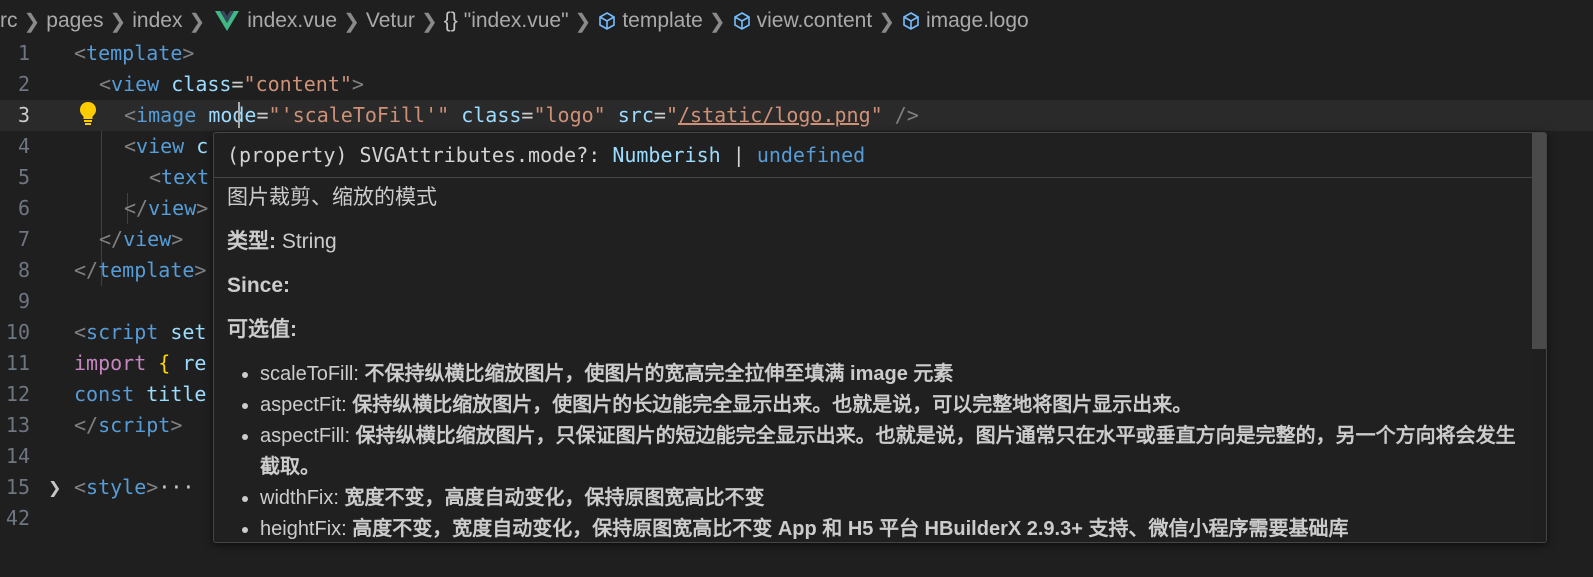 The width and height of the screenshot is (1593, 577). What do you see at coordinates (179, 177) in the screenshot?
I see `code-text: <text` at bounding box center [179, 177].